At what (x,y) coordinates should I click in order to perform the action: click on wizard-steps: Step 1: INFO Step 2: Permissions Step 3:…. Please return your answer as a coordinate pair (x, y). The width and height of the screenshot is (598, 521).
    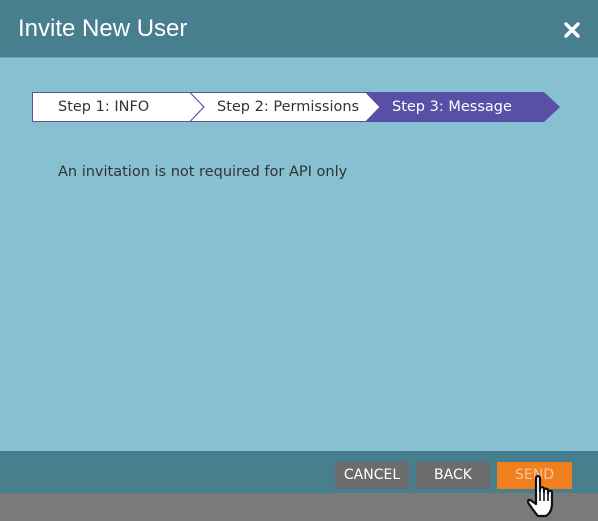
    Looking at the image, I should click on (297, 107).